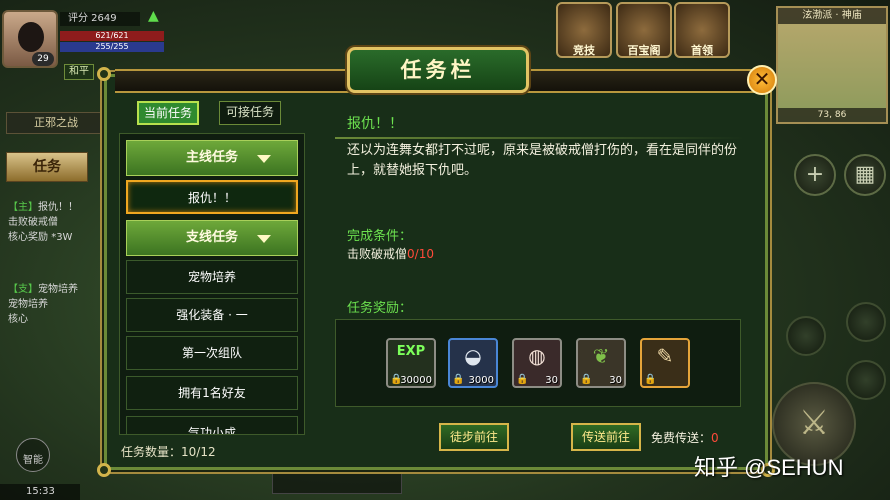 This screenshot has width=890, height=500. I want to click on reward-panel: EXP 🔒 30000 ◒ 🔒 3000 ◍ 🔒 30 ❦ 🔒 30 ✎ 🔒, so click(538, 363).